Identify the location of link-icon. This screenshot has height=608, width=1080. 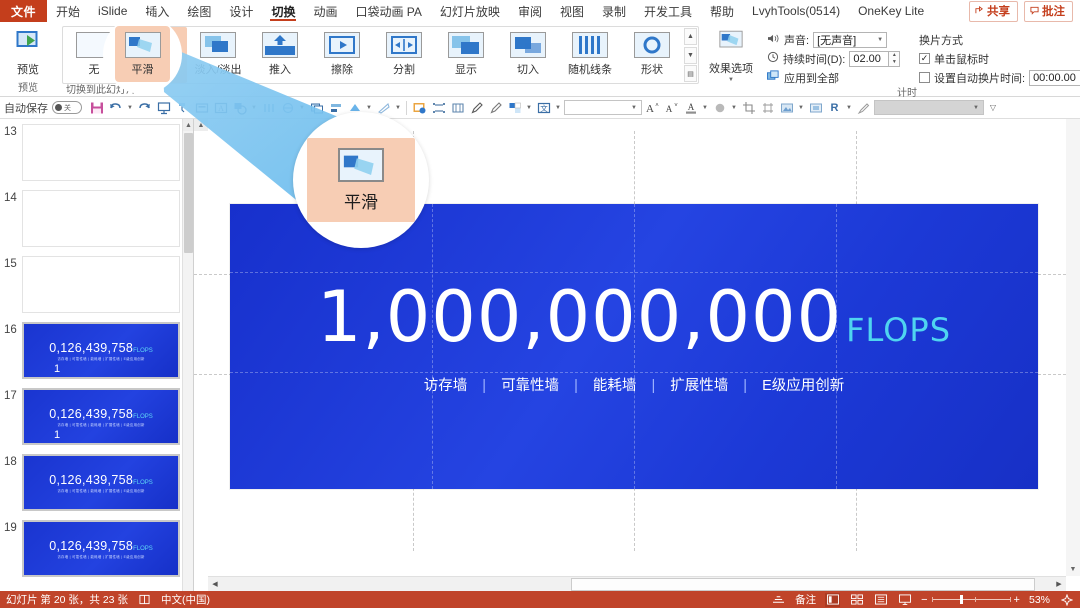
(287, 107).